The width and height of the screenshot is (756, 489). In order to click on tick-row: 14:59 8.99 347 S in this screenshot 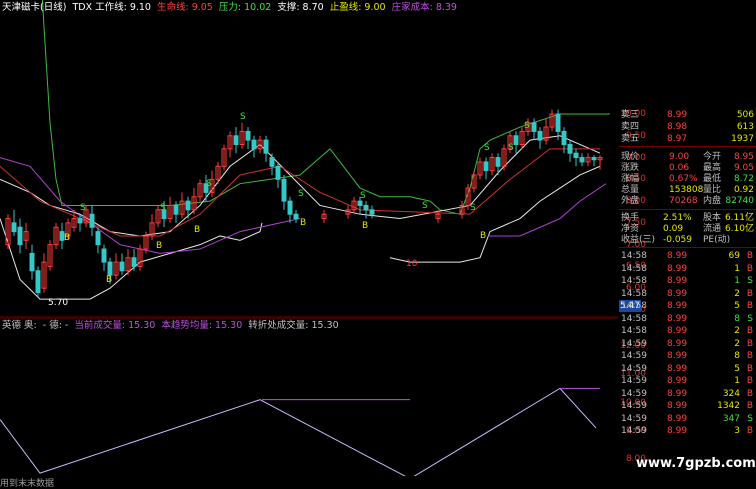, I will do `click(687, 419)`.